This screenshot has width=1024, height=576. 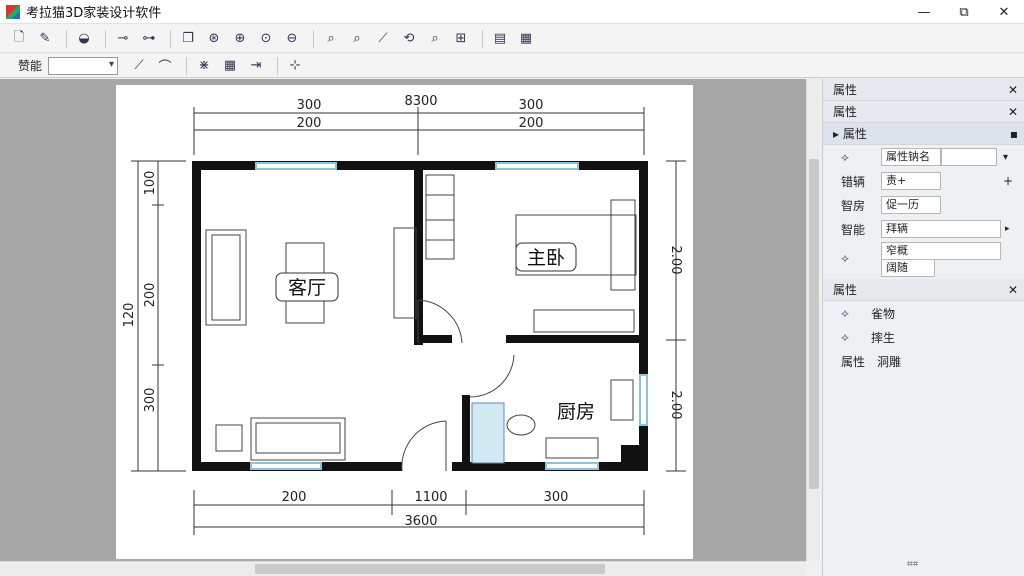 I want to click on list-item: ⟡ 雀物, so click(x=923, y=313).